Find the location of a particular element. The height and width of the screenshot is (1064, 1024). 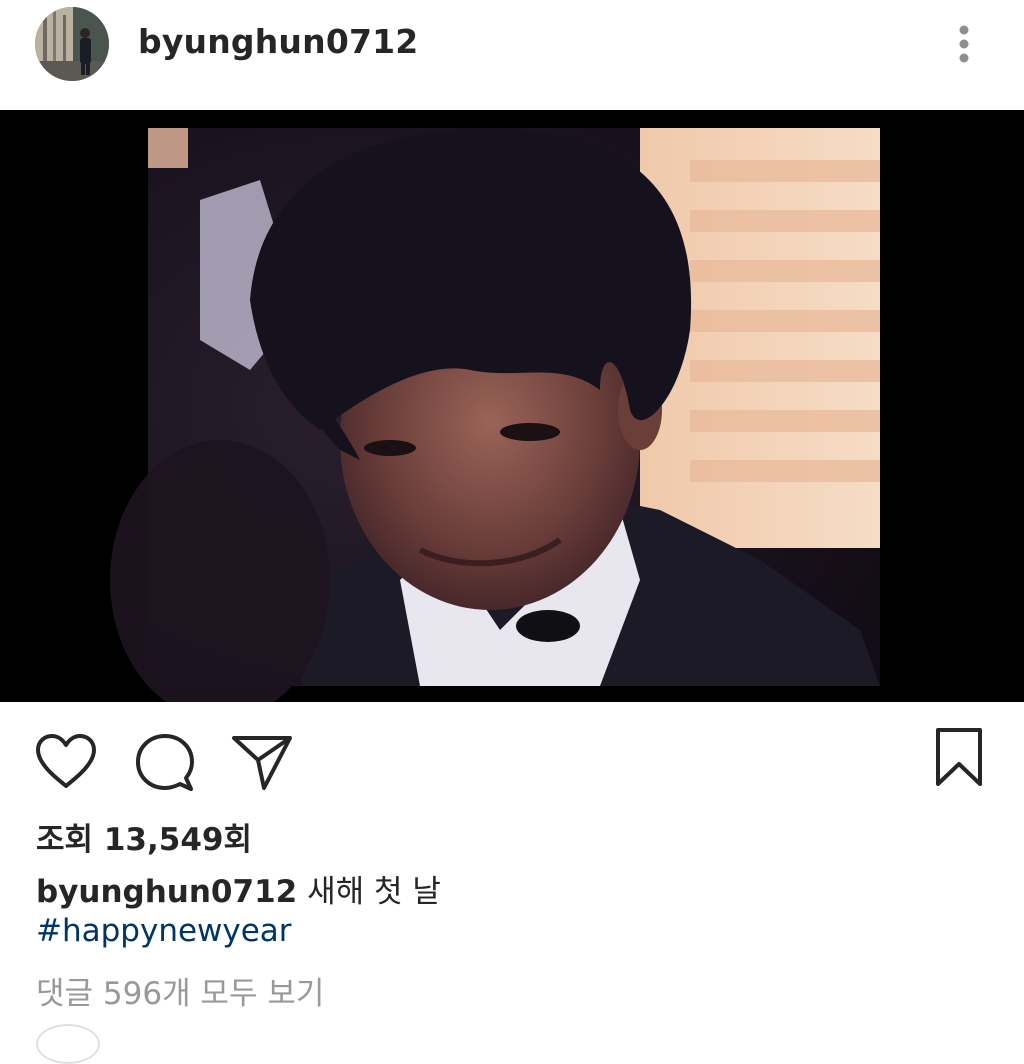

heart-icon is located at coordinates (66, 761).